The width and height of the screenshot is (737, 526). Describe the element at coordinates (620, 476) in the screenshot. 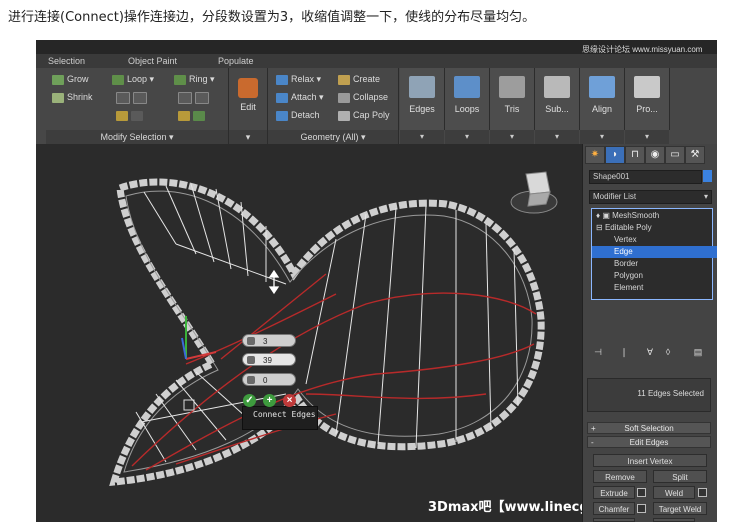

I see `remove-button: Remove` at that location.